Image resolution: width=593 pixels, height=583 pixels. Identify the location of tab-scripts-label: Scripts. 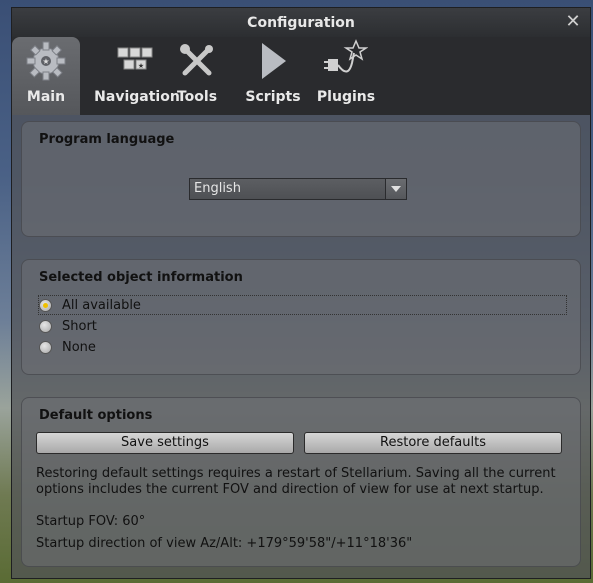
(273, 97).